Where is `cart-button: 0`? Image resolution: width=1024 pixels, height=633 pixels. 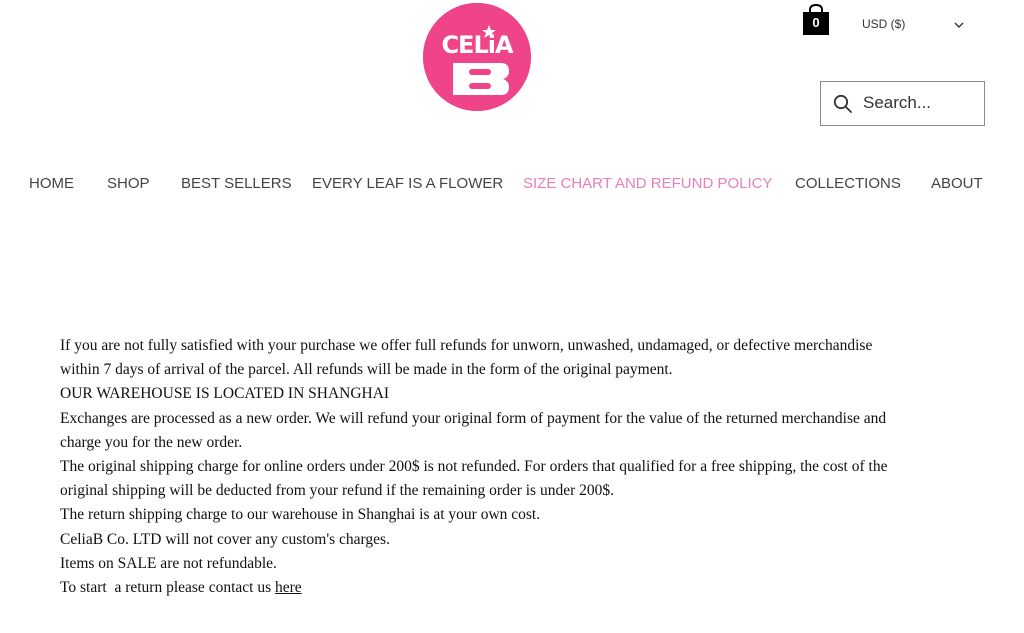
cart-button: 0 is located at coordinates (816, 19).